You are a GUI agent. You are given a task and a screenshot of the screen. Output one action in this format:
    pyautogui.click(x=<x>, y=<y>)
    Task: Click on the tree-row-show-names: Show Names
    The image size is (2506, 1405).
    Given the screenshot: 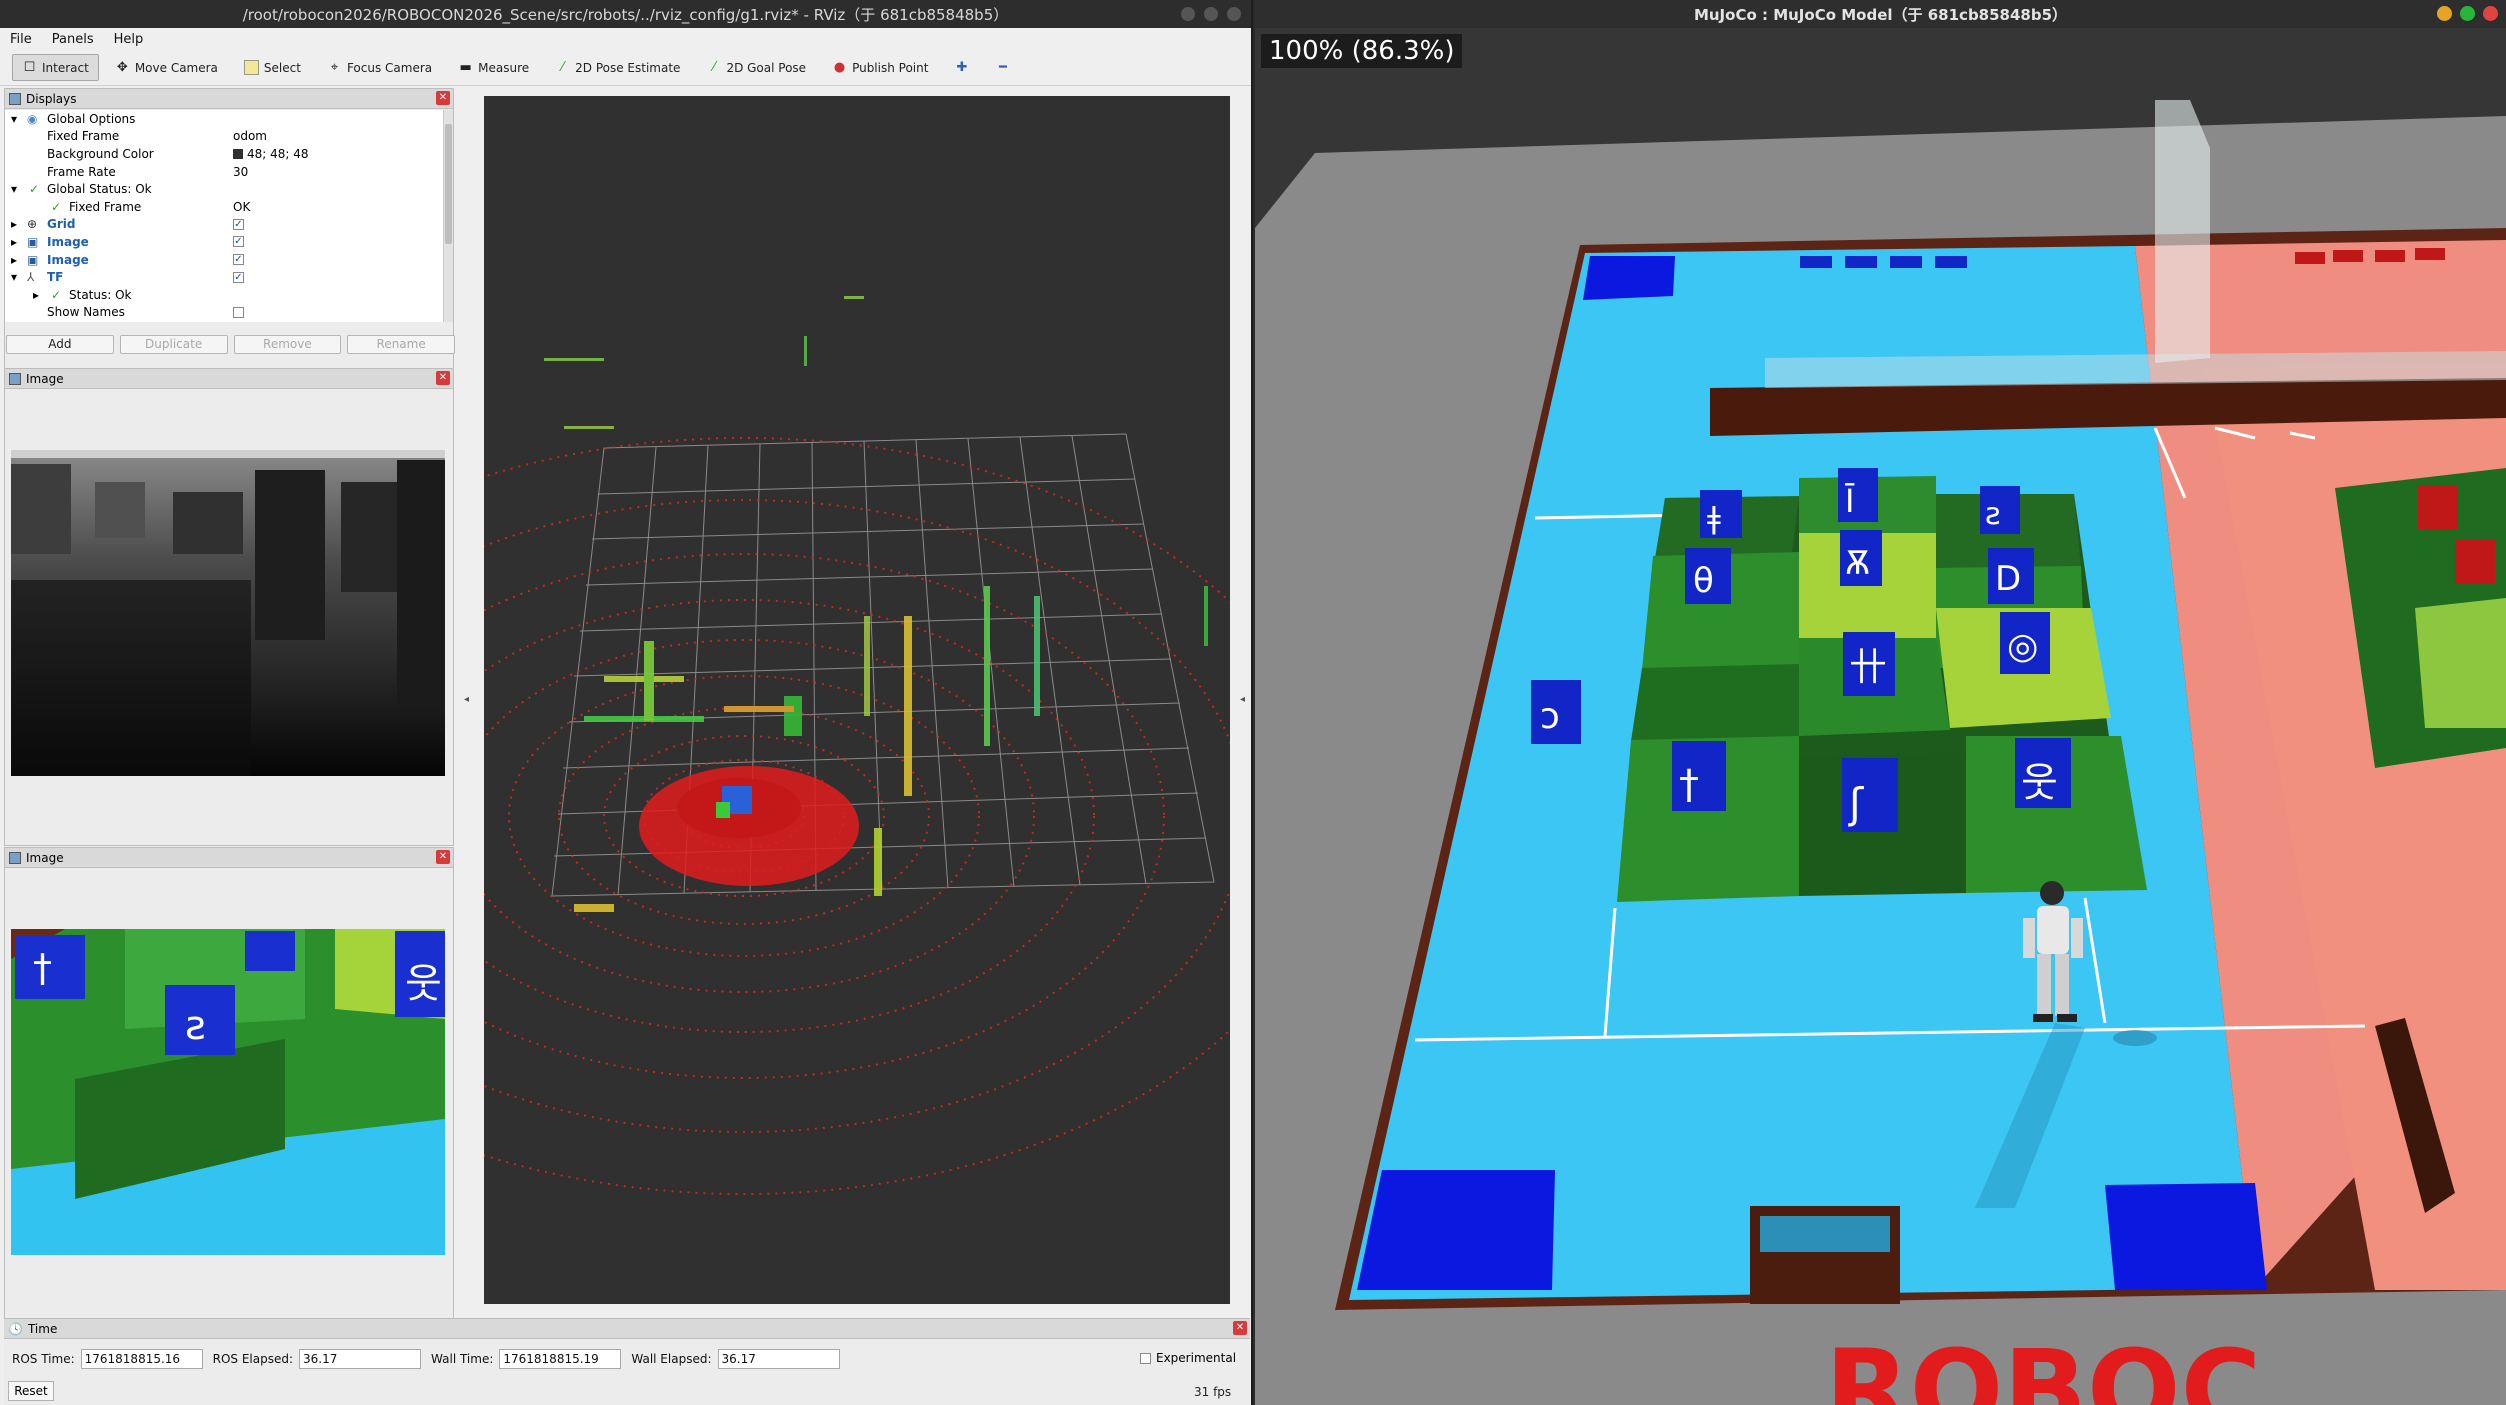 What is the action you would take?
    pyautogui.click(x=225, y=313)
    